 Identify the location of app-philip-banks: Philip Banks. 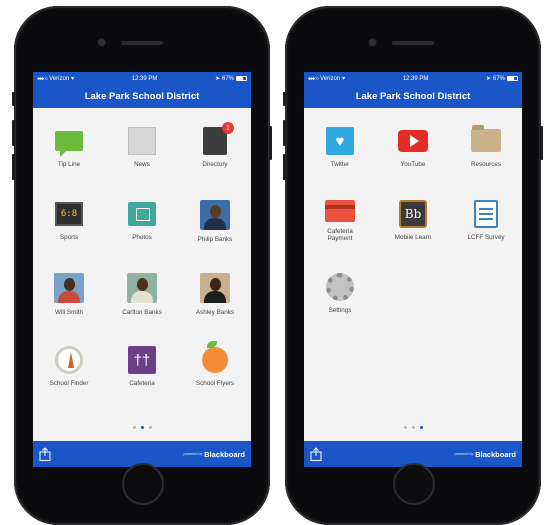
(215, 212).